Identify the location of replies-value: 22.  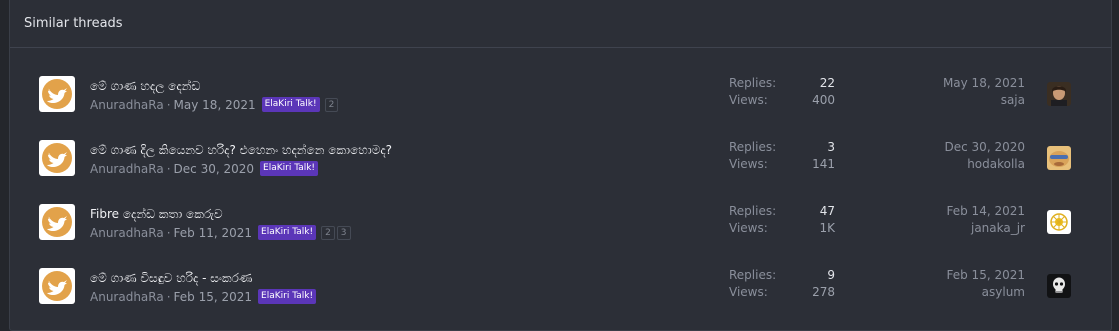
(827, 83).